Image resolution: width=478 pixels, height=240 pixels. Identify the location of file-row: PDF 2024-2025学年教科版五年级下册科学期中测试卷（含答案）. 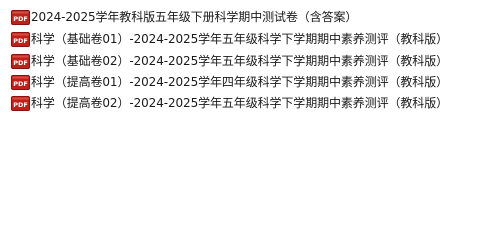
(184, 17).